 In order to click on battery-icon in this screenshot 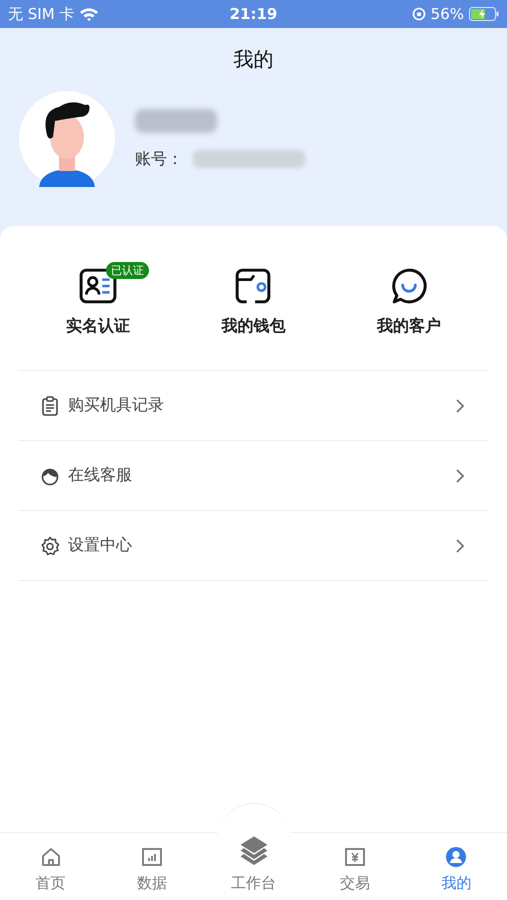, I will do `click(484, 14)`.